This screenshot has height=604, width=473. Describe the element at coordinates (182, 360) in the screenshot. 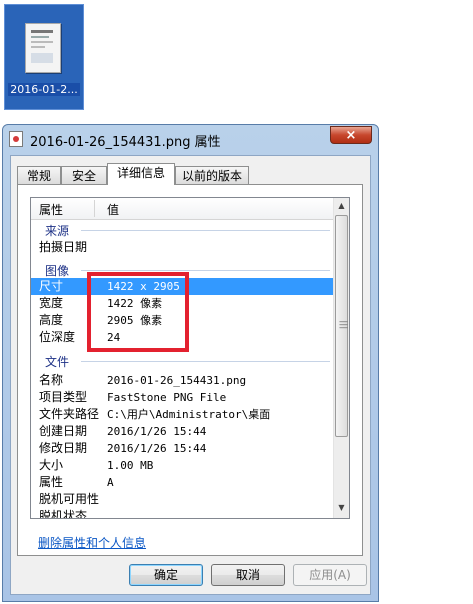

I see `group-file: 文件` at that location.